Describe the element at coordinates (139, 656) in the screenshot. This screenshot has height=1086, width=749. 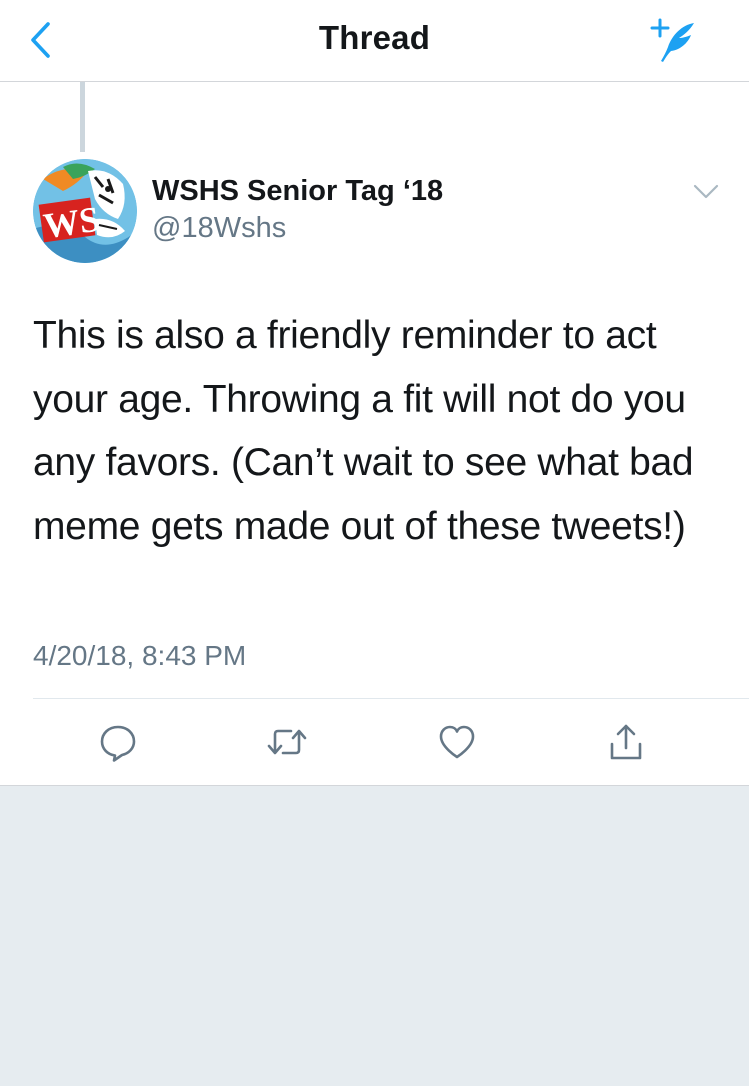
I see `tweet-timestamp: 4/20/18, 8:43 PM` at that location.